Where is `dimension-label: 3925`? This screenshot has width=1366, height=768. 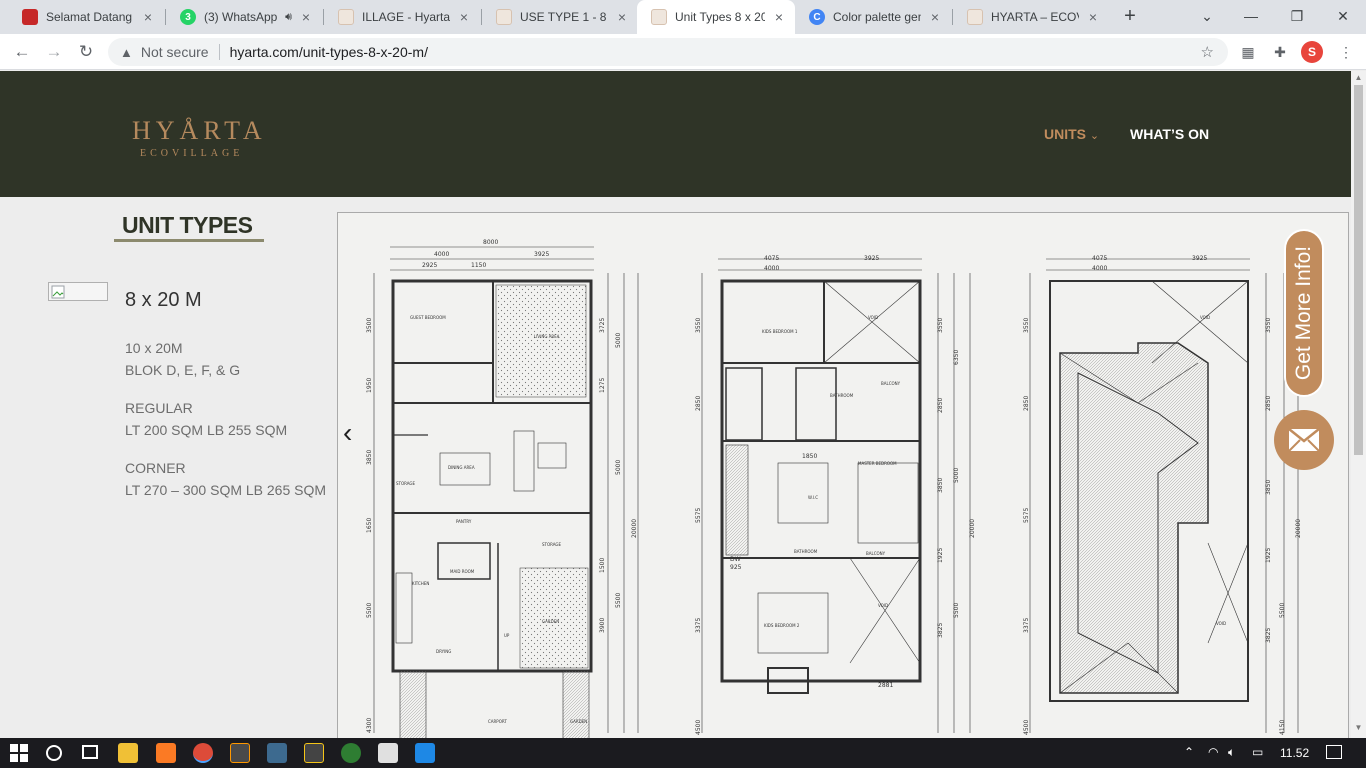
dimension-label: 3925 is located at coordinates (871, 258).